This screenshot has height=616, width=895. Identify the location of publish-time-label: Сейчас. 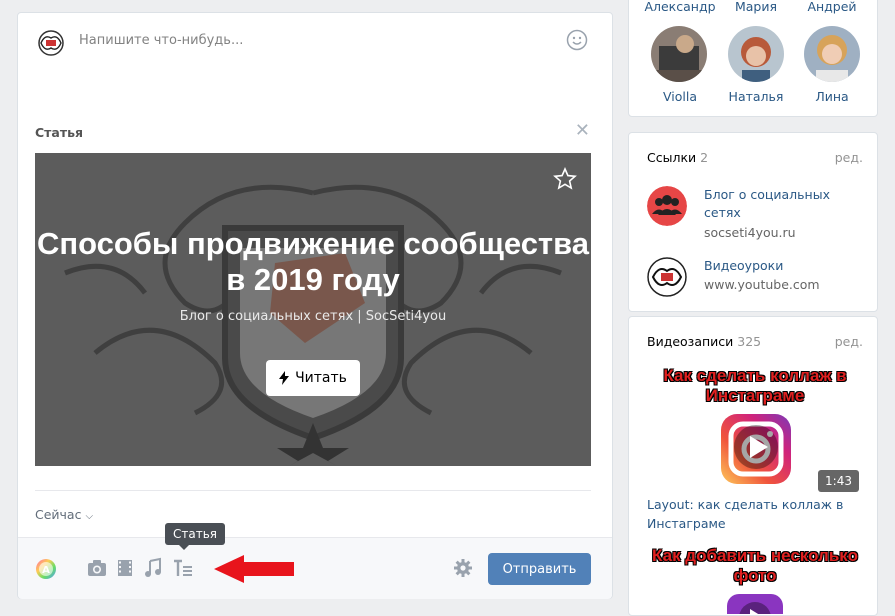
(58, 514).